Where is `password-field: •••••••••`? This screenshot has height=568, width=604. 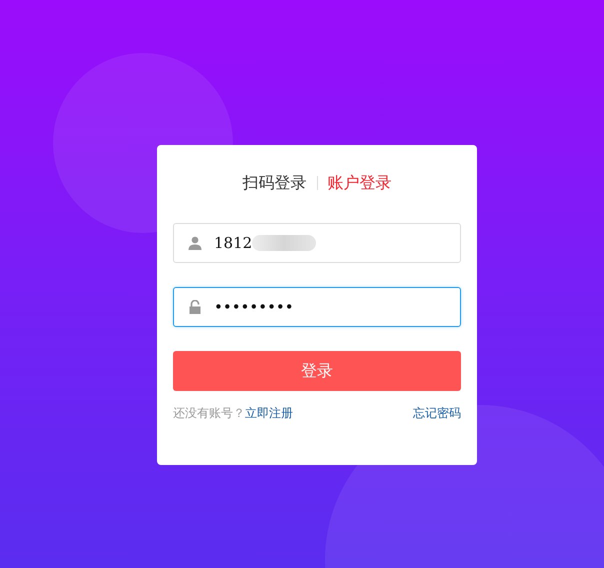
password-field: ••••••••• is located at coordinates (317, 307).